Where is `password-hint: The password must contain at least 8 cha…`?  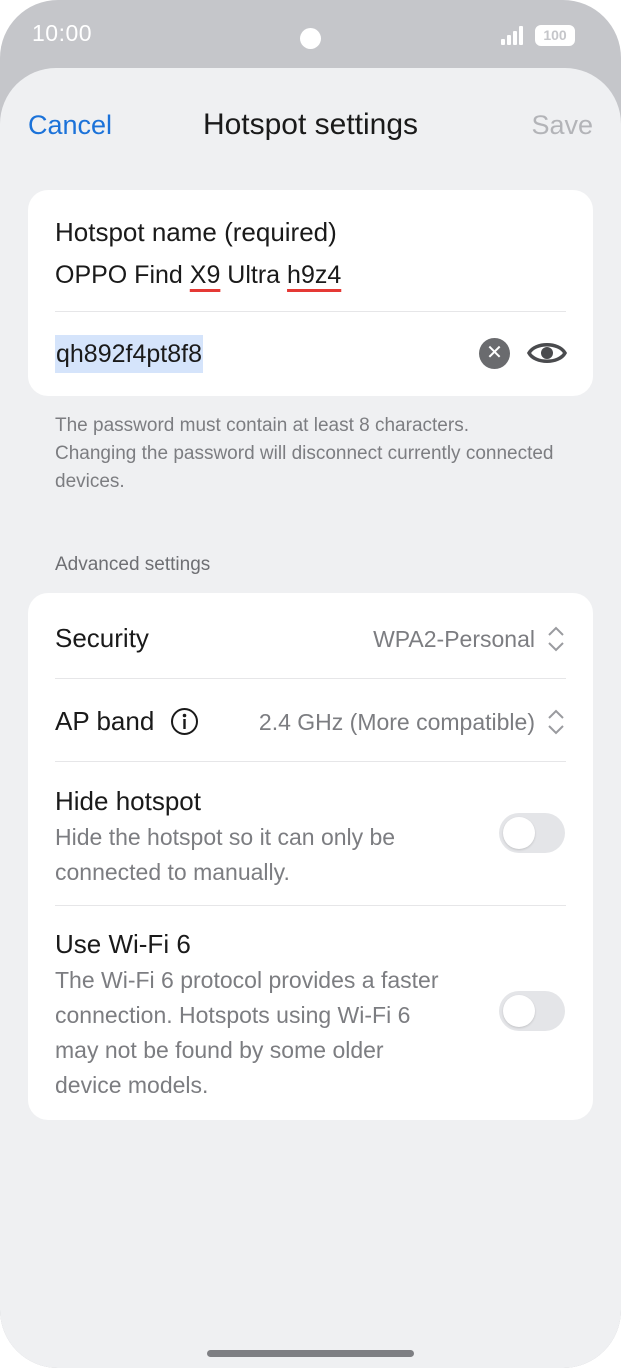 password-hint: The password must contain at least 8 cha… is located at coordinates (304, 453).